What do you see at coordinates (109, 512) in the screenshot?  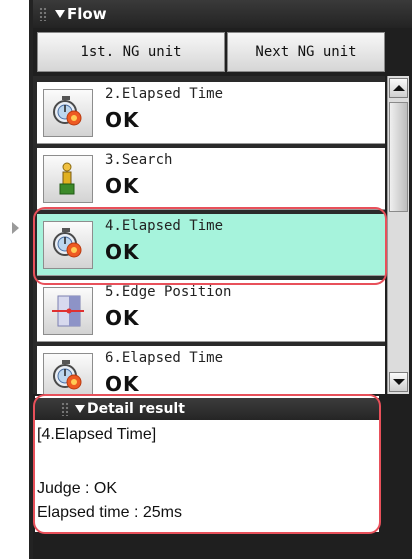 I see `detail-elapsed-time: Elapsed time : 25ms` at bounding box center [109, 512].